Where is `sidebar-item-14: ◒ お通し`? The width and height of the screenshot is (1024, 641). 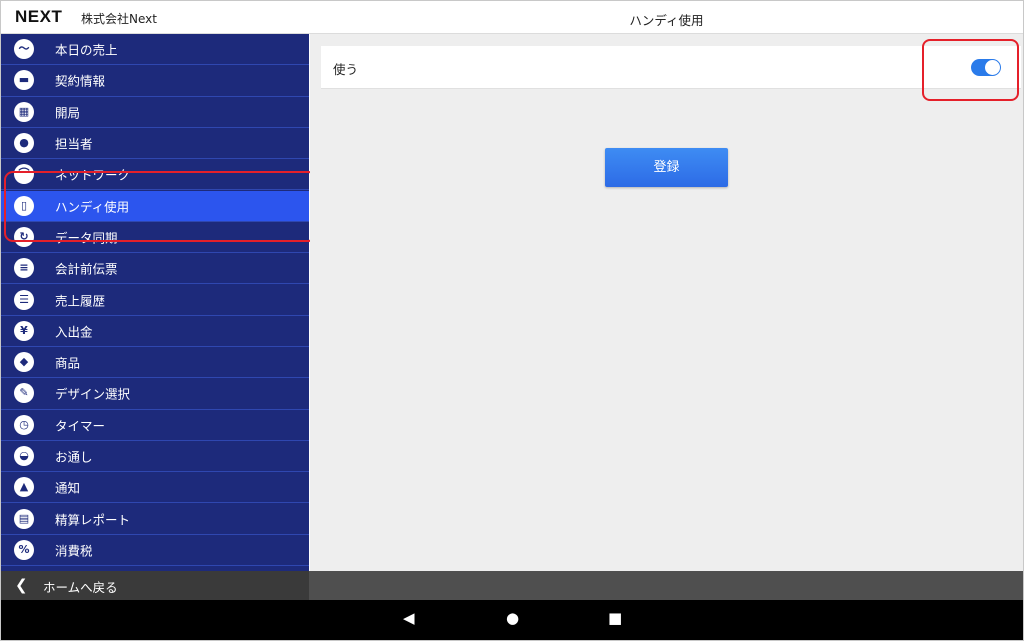 sidebar-item-14: ◒ お通し is located at coordinates (155, 457).